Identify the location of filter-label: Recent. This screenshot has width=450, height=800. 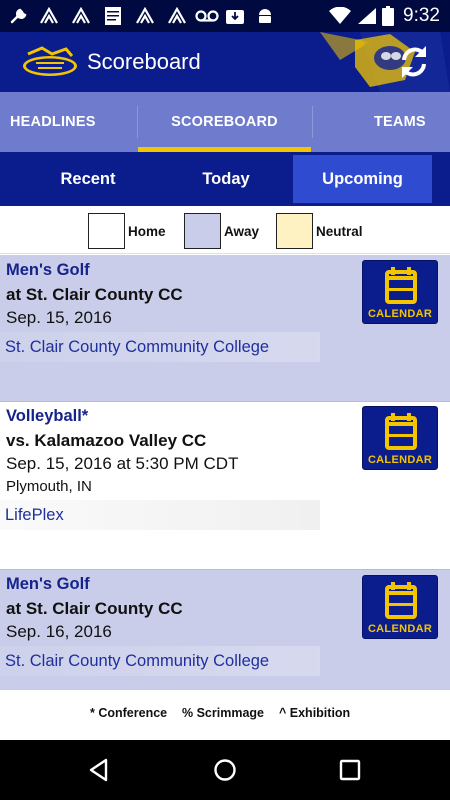
(88, 178).